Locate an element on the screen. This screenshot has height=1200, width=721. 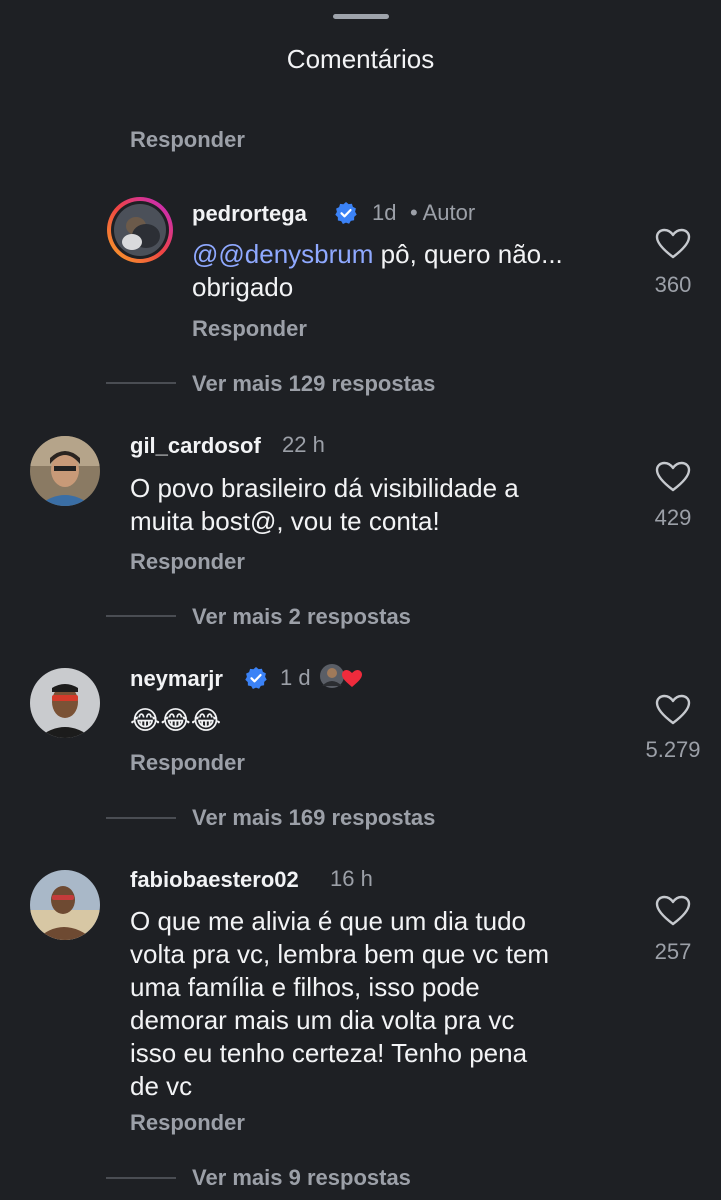
view-more-replies: Ver mais 2 respostas is located at coordinates (301, 617).